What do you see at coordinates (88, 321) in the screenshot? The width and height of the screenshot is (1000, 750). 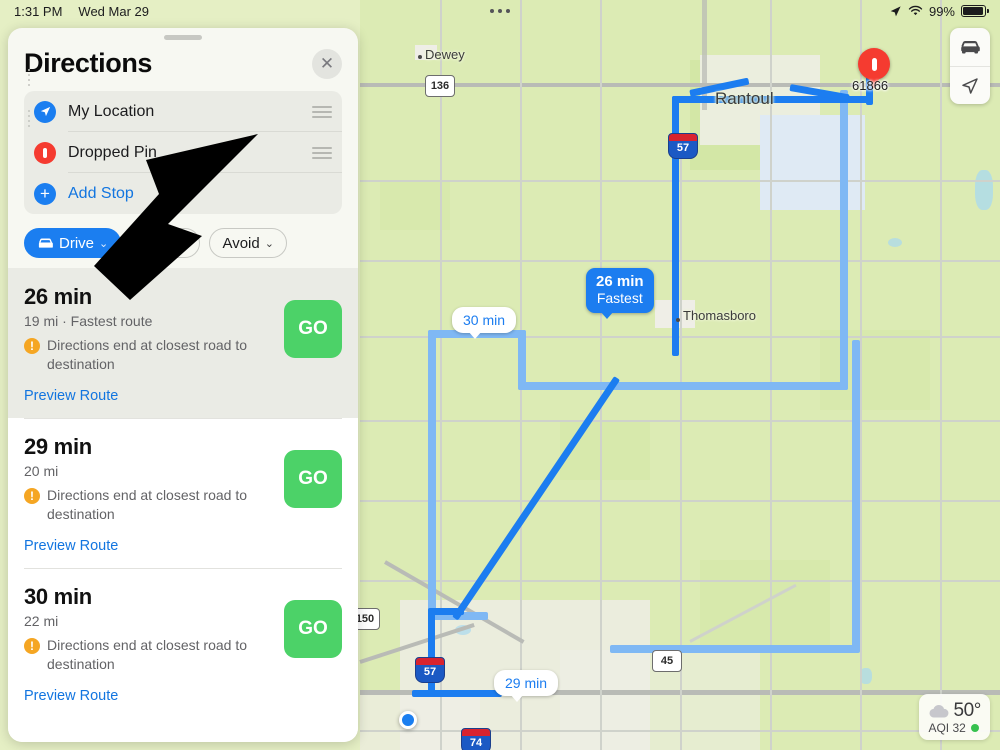 I see `route-distance: 19 mi · Fastest route` at bounding box center [88, 321].